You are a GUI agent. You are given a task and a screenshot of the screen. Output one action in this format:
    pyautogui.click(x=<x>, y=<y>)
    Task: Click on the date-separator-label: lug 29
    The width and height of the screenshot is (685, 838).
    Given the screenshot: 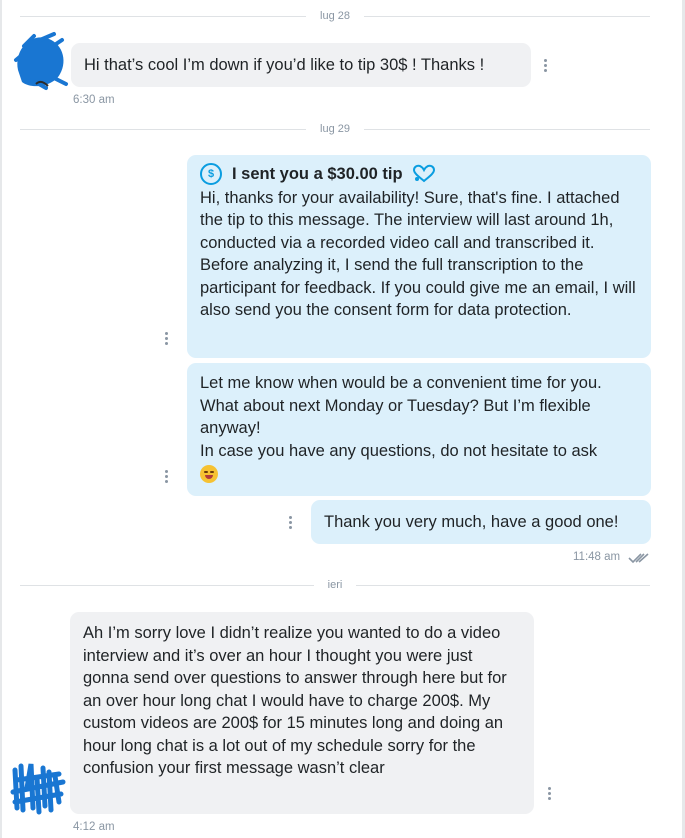 What is the action you would take?
    pyautogui.click(x=335, y=129)
    